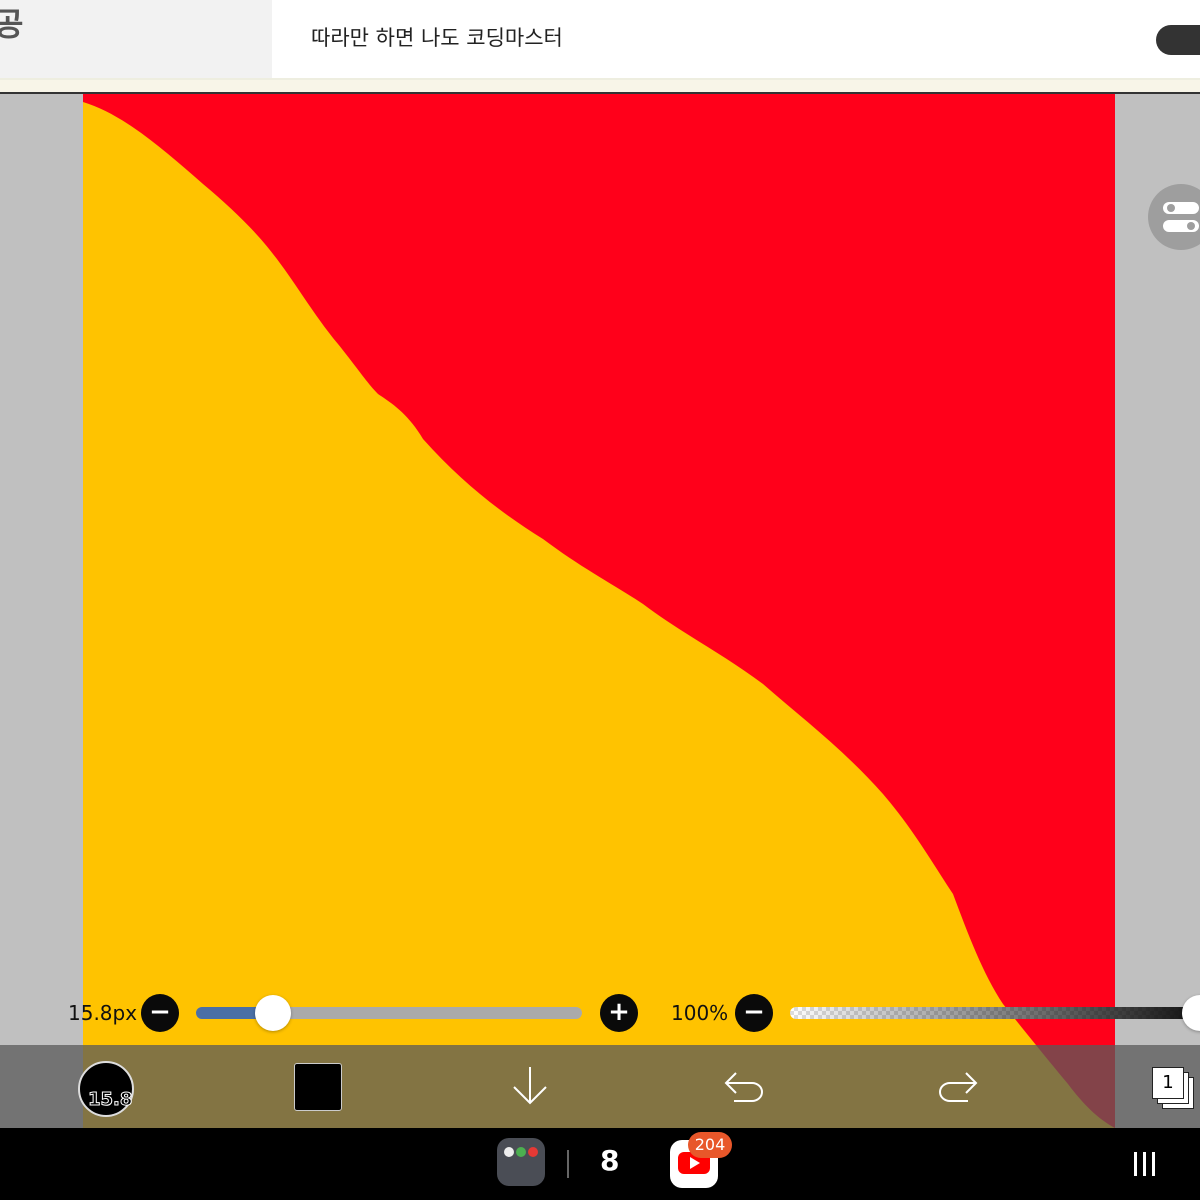 The height and width of the screenshot is (1200, 1200). I want to click on brush-size-decrease-button: −, so click(160, 1013).